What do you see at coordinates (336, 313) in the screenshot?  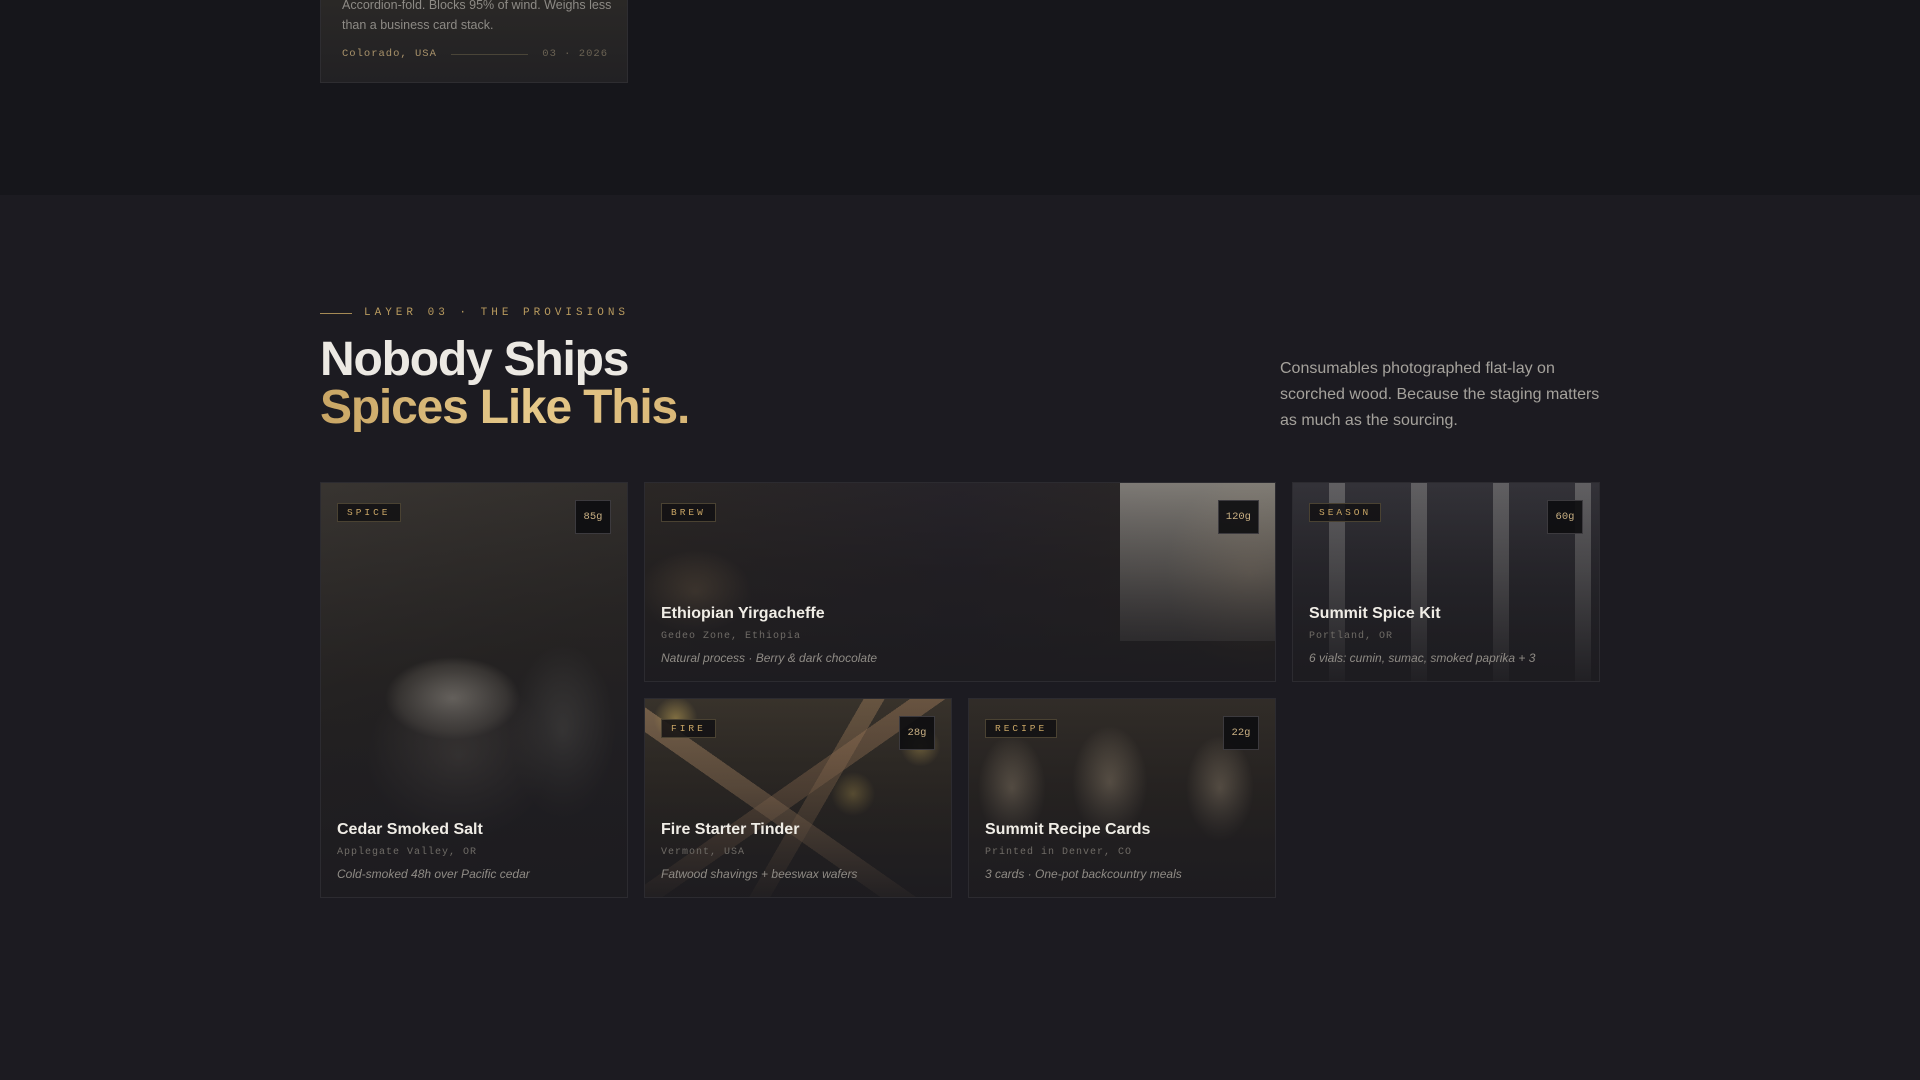 I see `eyebrow-rule` at bounding box center [336, 313].